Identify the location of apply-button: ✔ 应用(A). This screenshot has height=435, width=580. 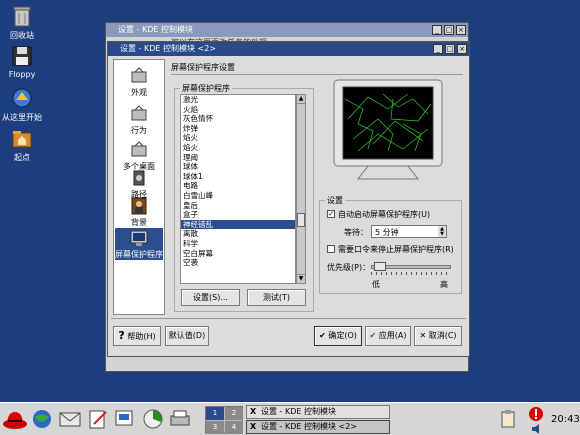
(388, 336).